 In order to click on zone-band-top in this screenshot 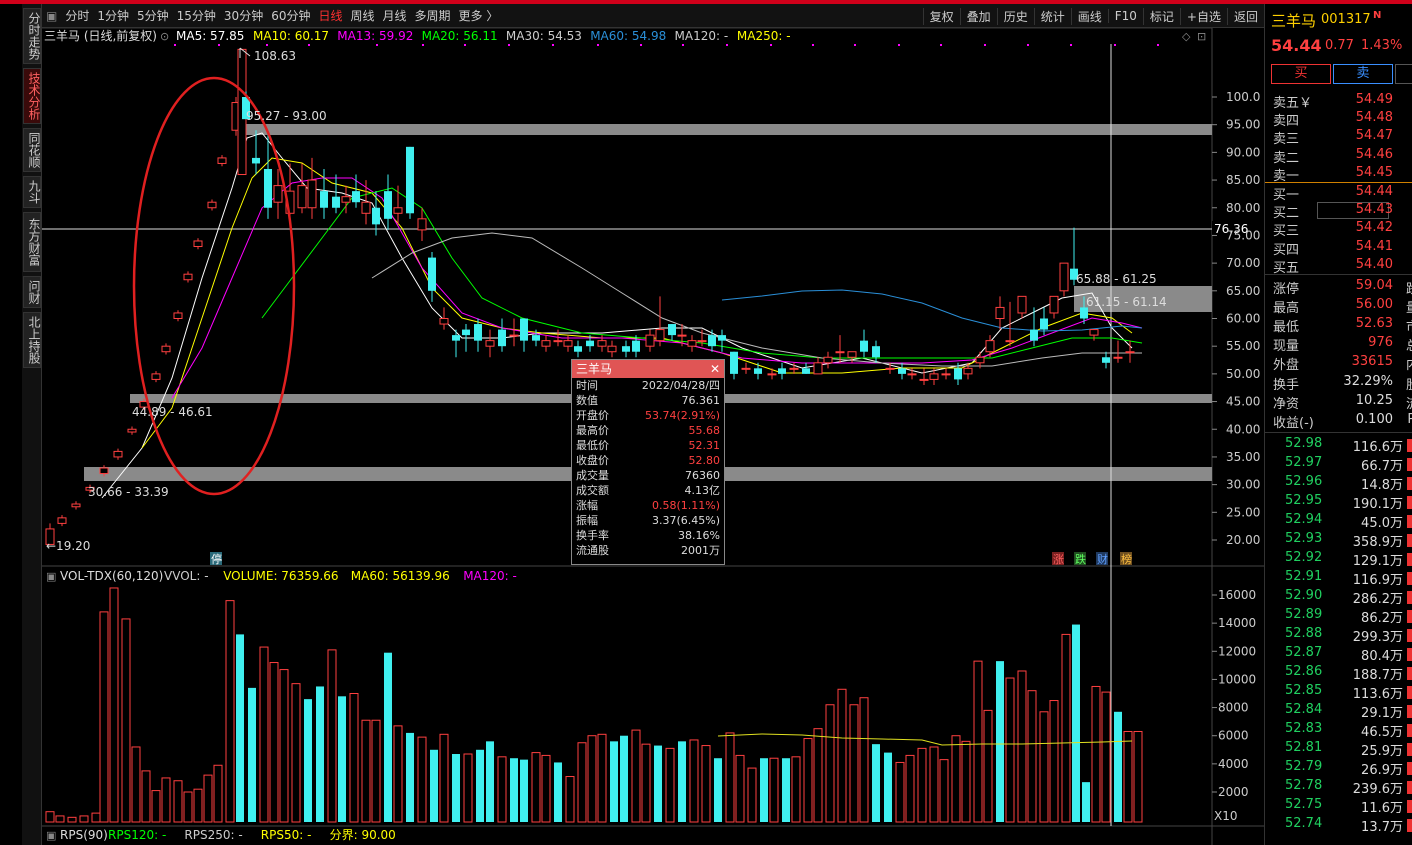, I will do `click(727, 129)`.